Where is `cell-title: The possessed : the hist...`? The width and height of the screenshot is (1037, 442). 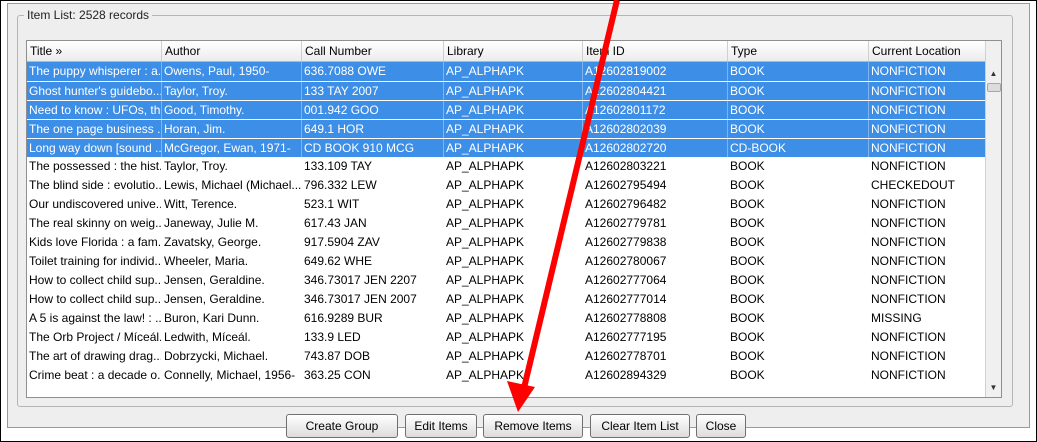
cell-title: The possessed : the hist... is located at coordinates (95, 166).